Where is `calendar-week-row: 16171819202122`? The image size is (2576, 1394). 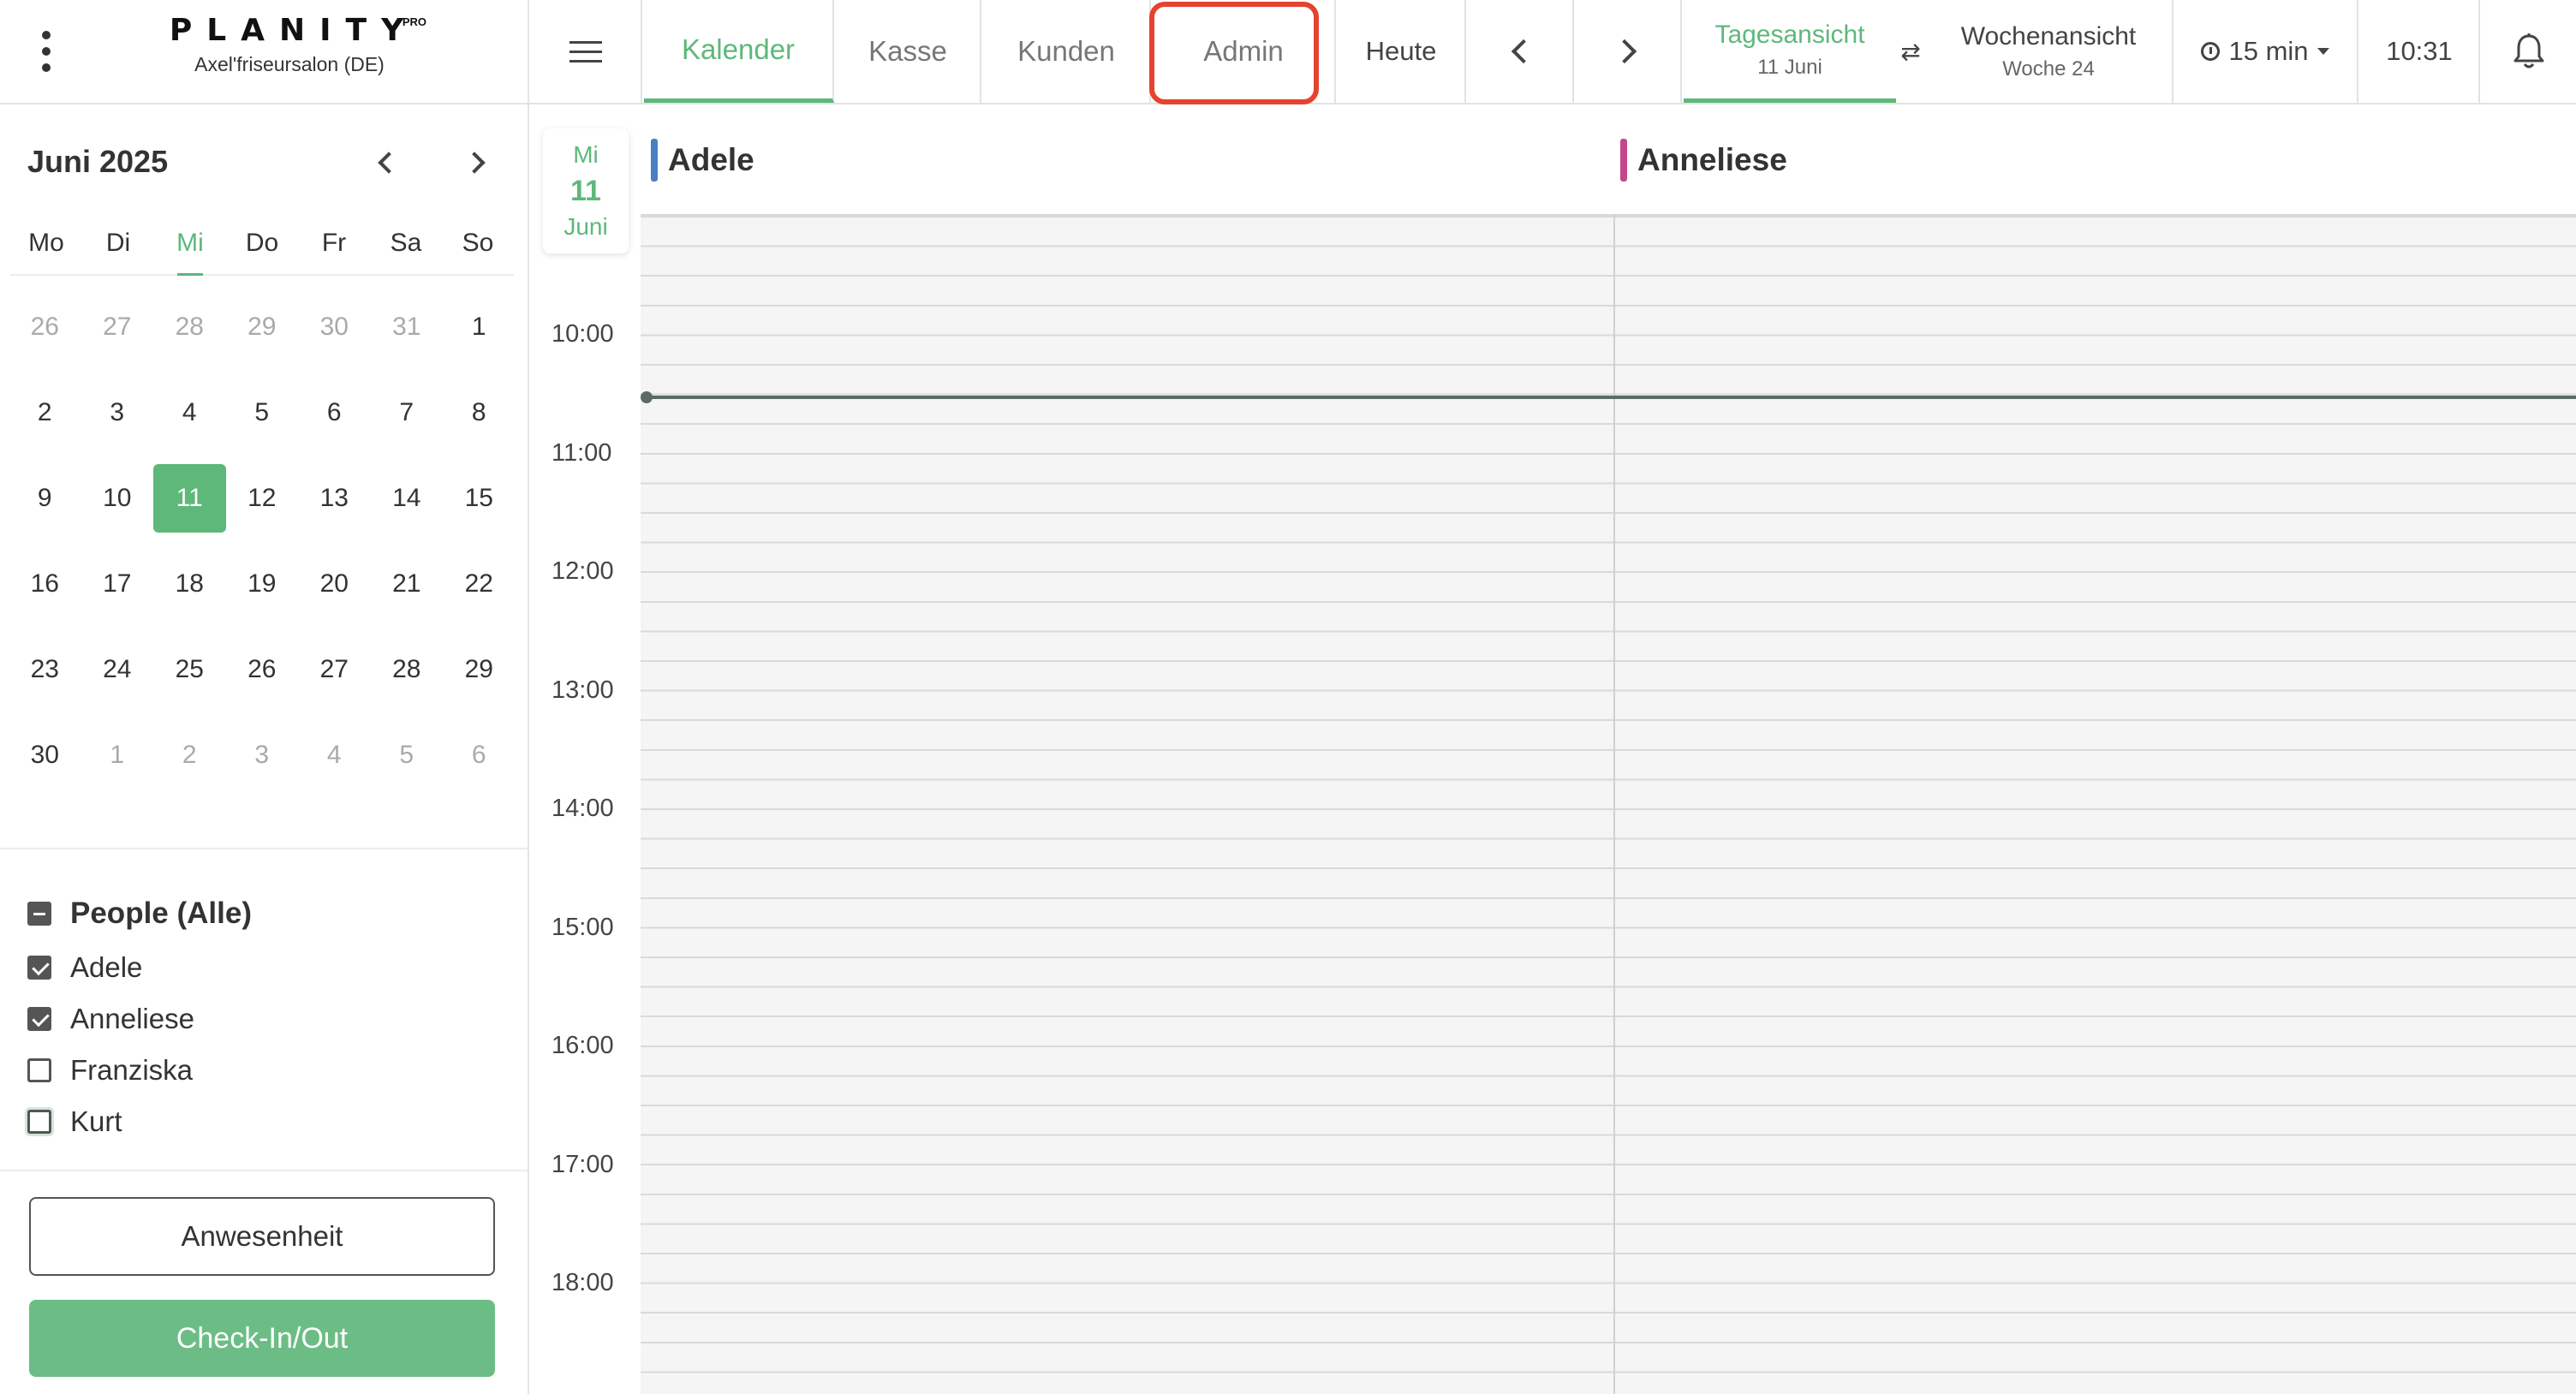 calendar-week-row: 16171819202122 is located at coordinates (262, 592).